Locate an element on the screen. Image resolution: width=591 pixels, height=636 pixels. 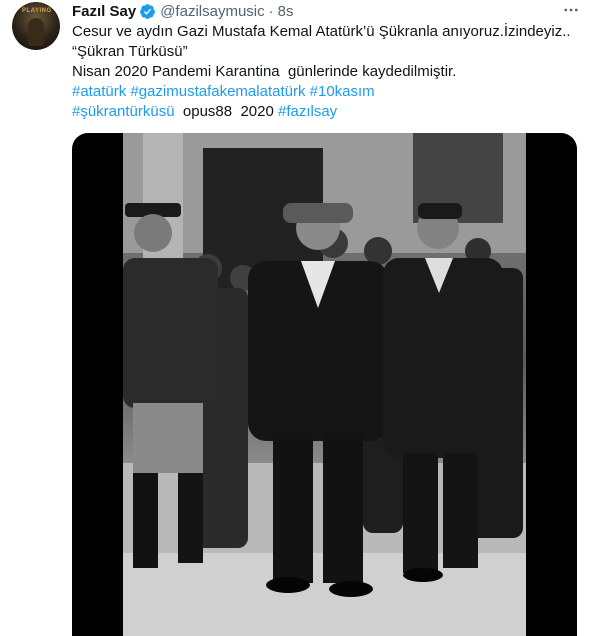
verified-badge-icon is located at coordinates (147, 11).